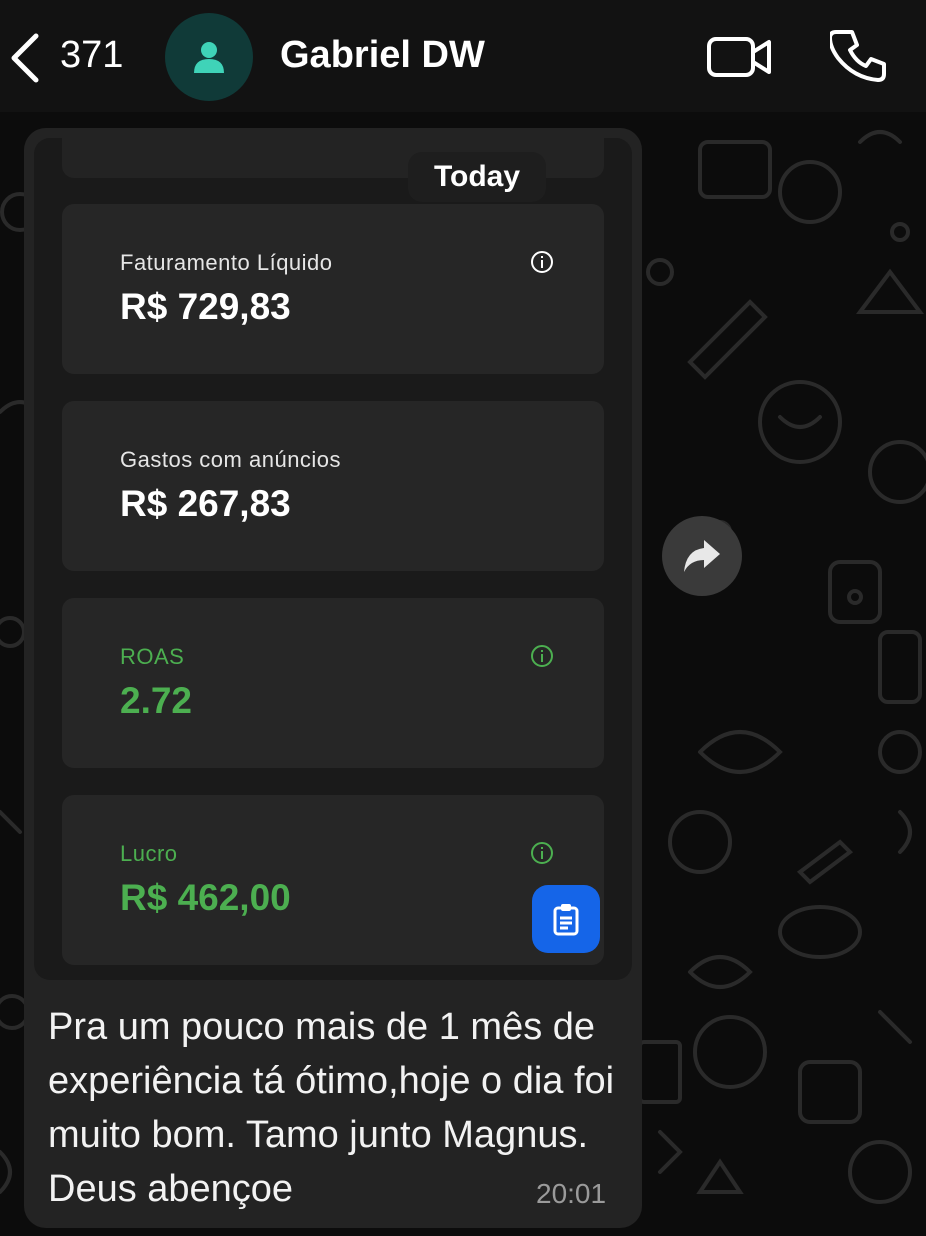 The width and height of the screenshot is (926, 1236). I want to click on metric-value: R$ 267,83, so click(205, 503).